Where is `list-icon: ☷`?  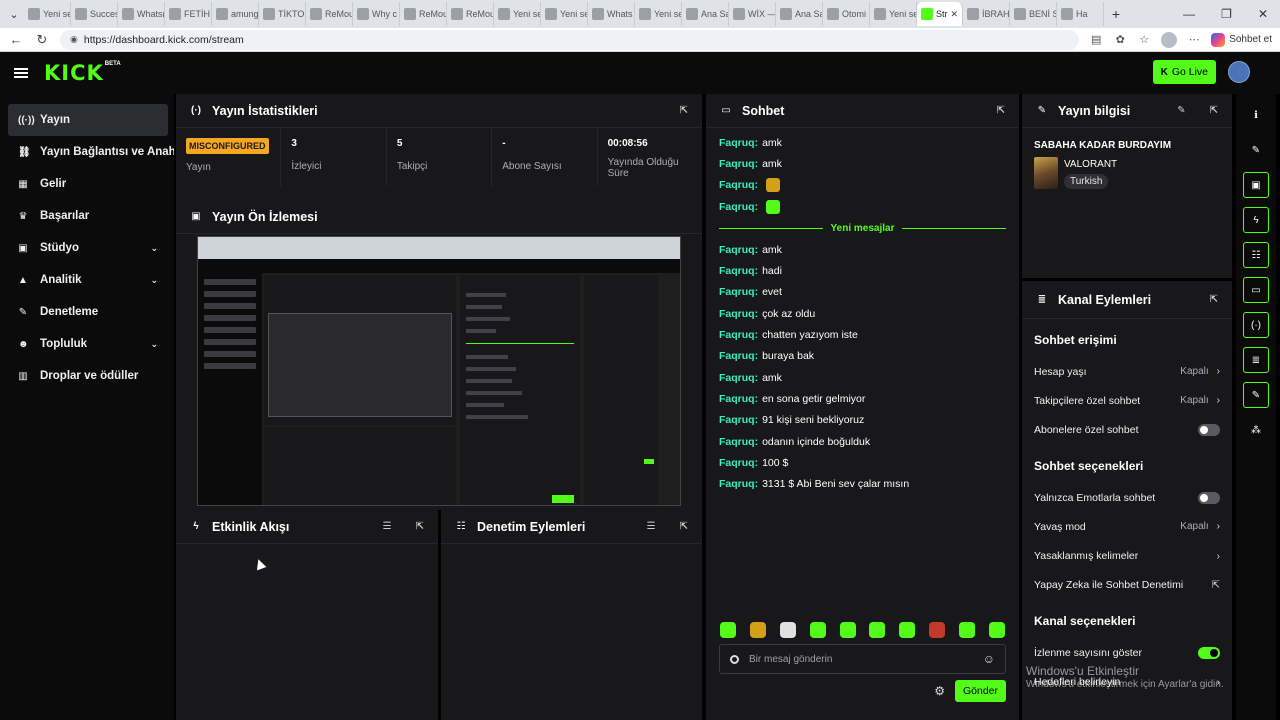
list-icon: ☷ is located at coordinates (1256, 255).